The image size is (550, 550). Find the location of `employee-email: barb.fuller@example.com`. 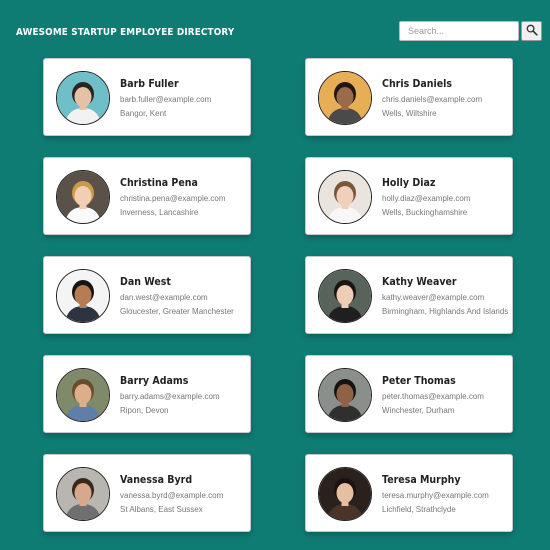

employee-email: barb.fuller@example.com is located at coordinates (166, 99).